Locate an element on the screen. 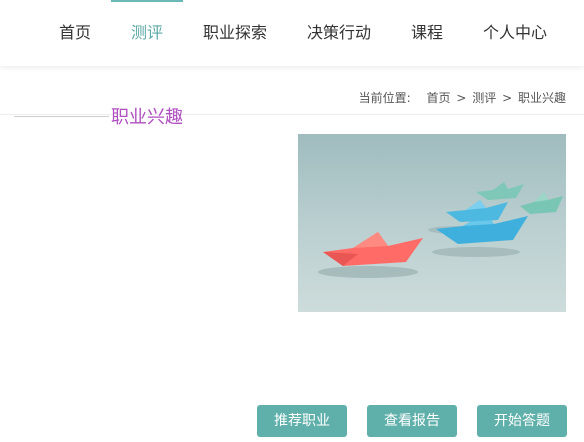 This screenshot has width=584, height=442. recommend-career-button: 推荐职业 is located at coordinates (302, 421).